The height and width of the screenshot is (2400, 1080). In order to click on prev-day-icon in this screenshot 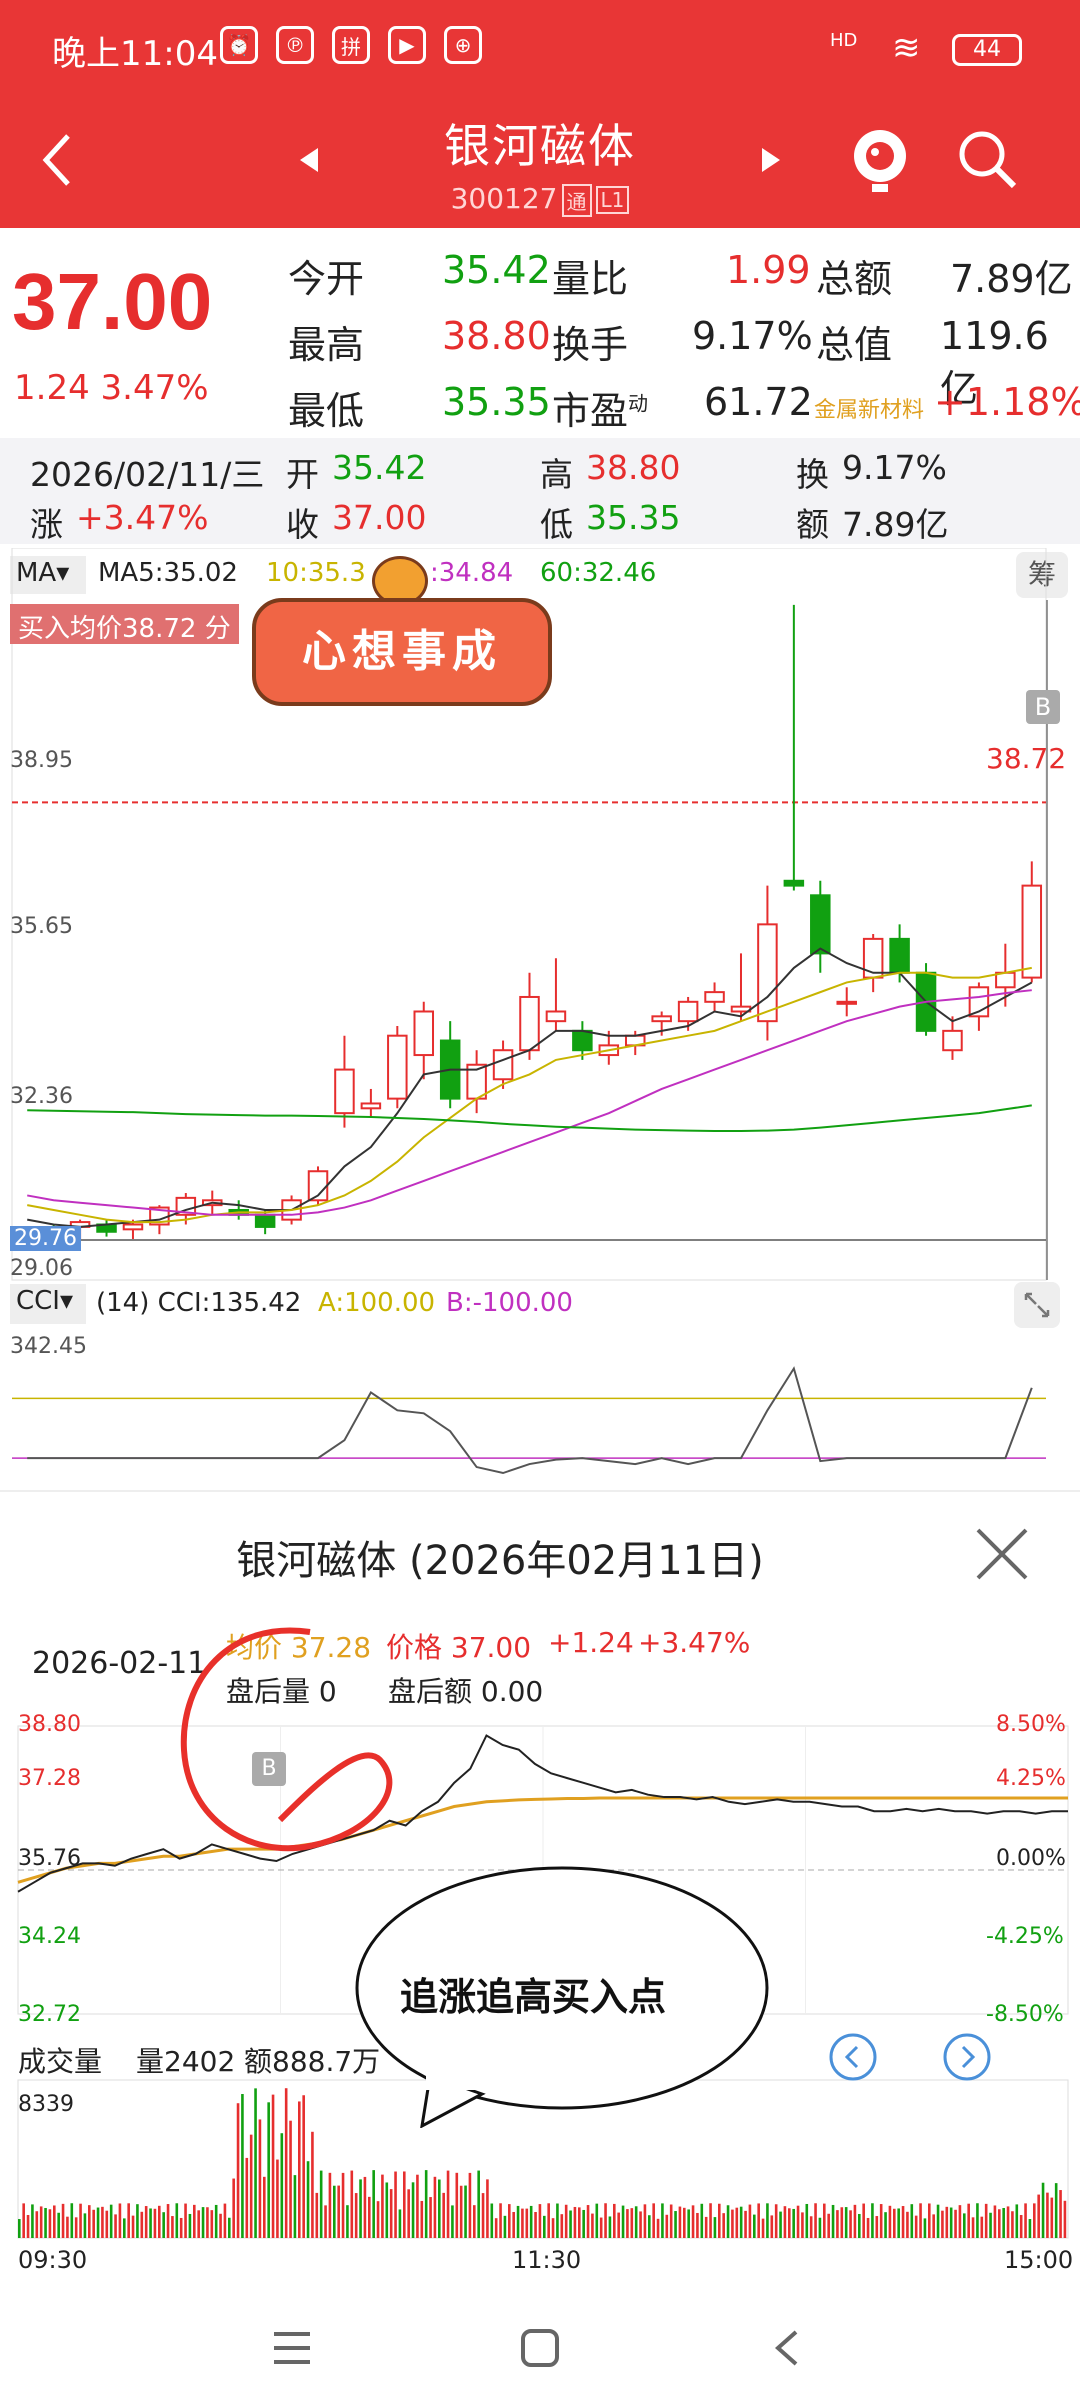, I will do `click(853, 2057)`.